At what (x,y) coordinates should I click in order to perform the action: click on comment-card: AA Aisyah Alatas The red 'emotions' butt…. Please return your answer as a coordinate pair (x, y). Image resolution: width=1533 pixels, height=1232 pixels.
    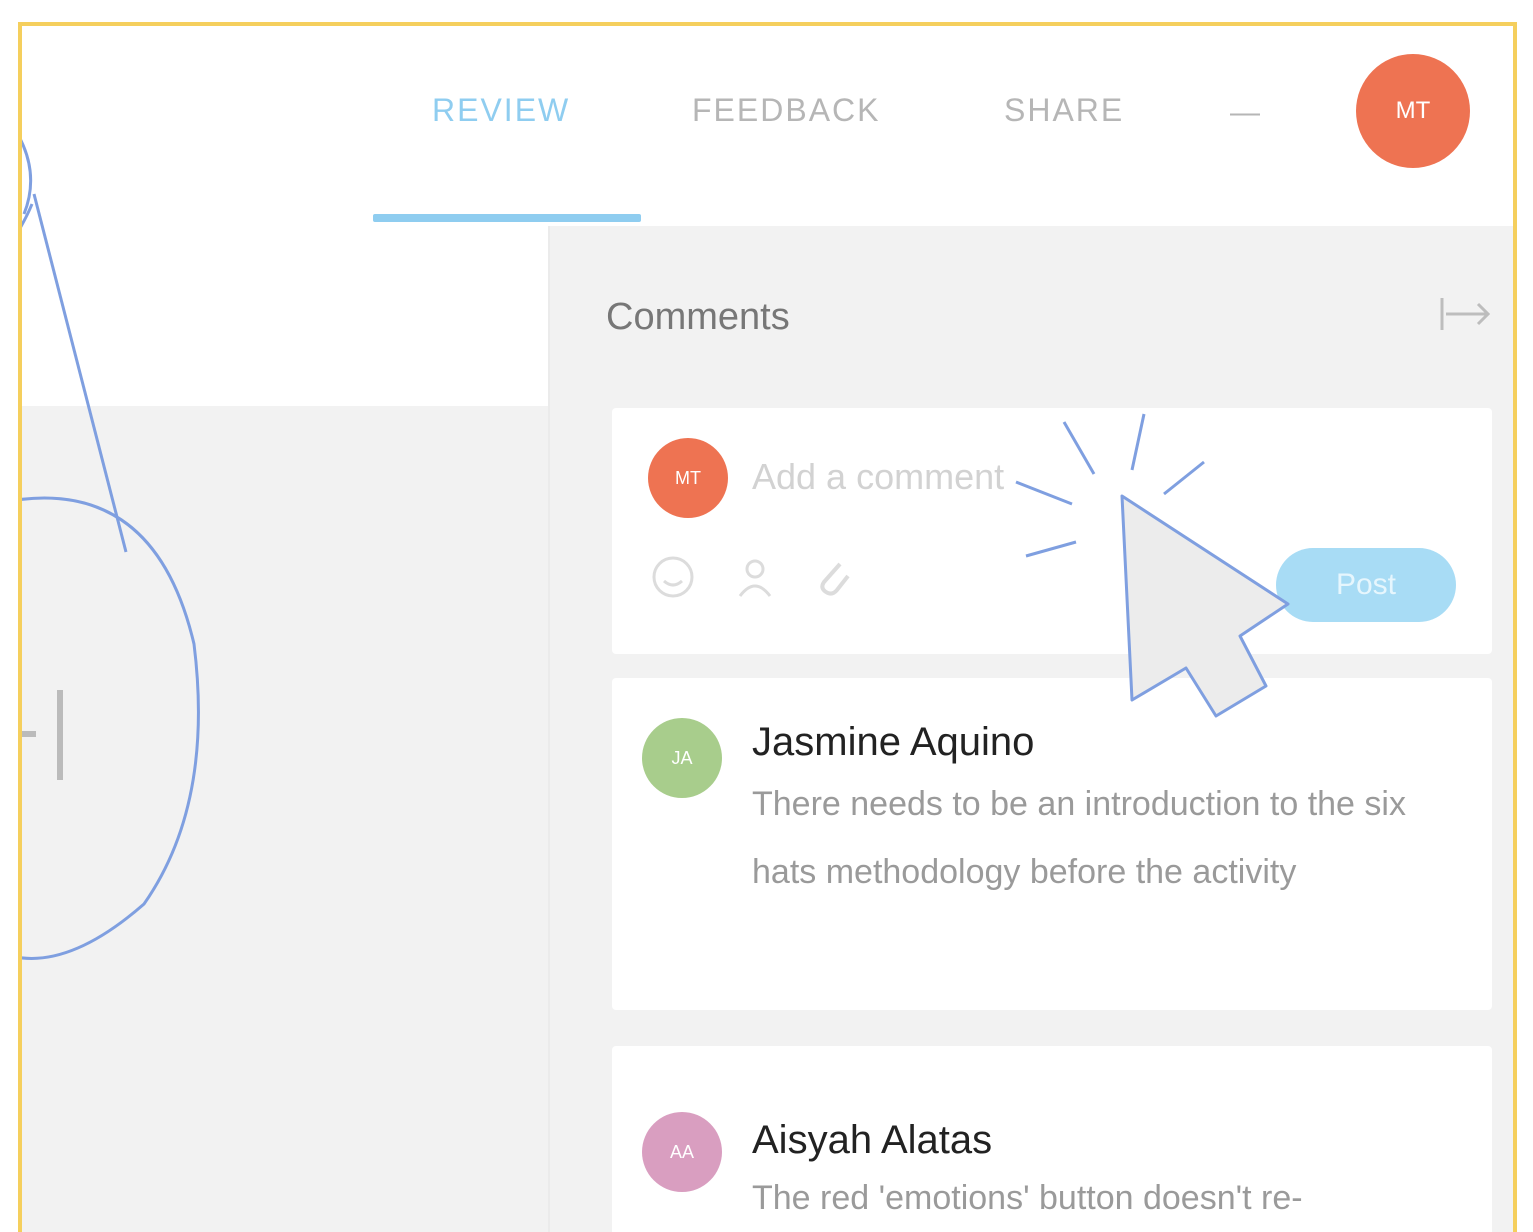
    Looking at the image, I should click on (1052, 1139).